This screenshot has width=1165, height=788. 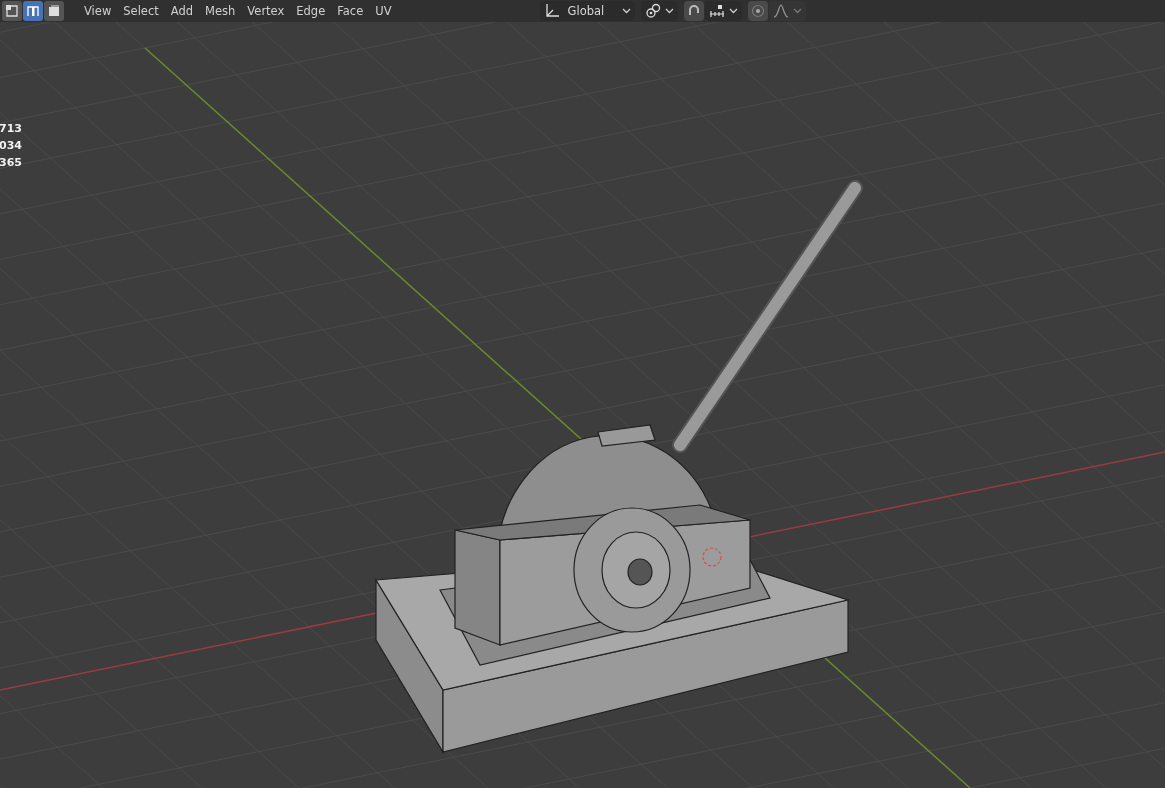 I want to click on face-select-icon, so click(x=54, y=11).